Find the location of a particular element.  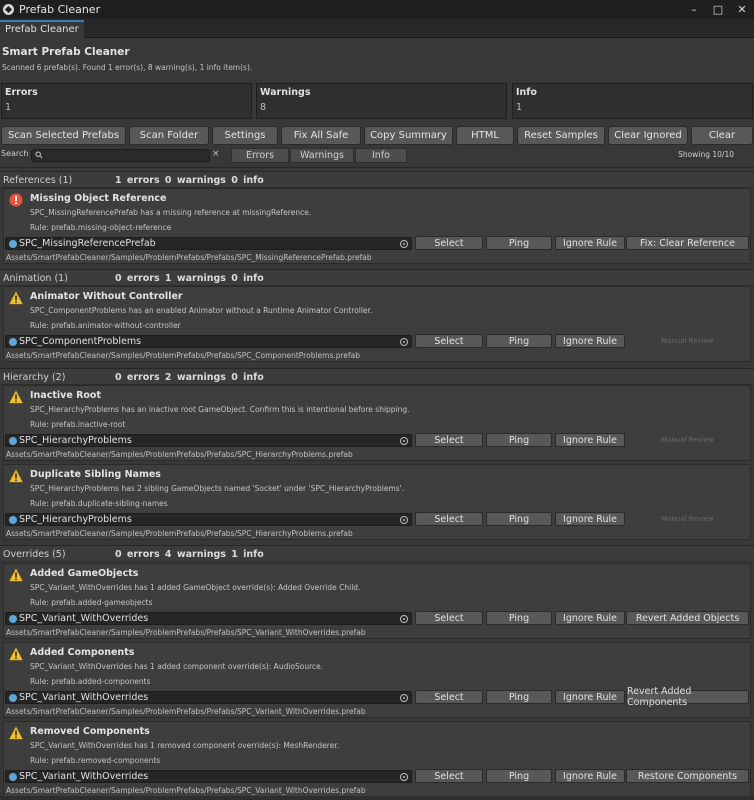

group-header-animation: Animation (1) 0 errors 1 warnings 0 info is located at coordinates (377, 277).